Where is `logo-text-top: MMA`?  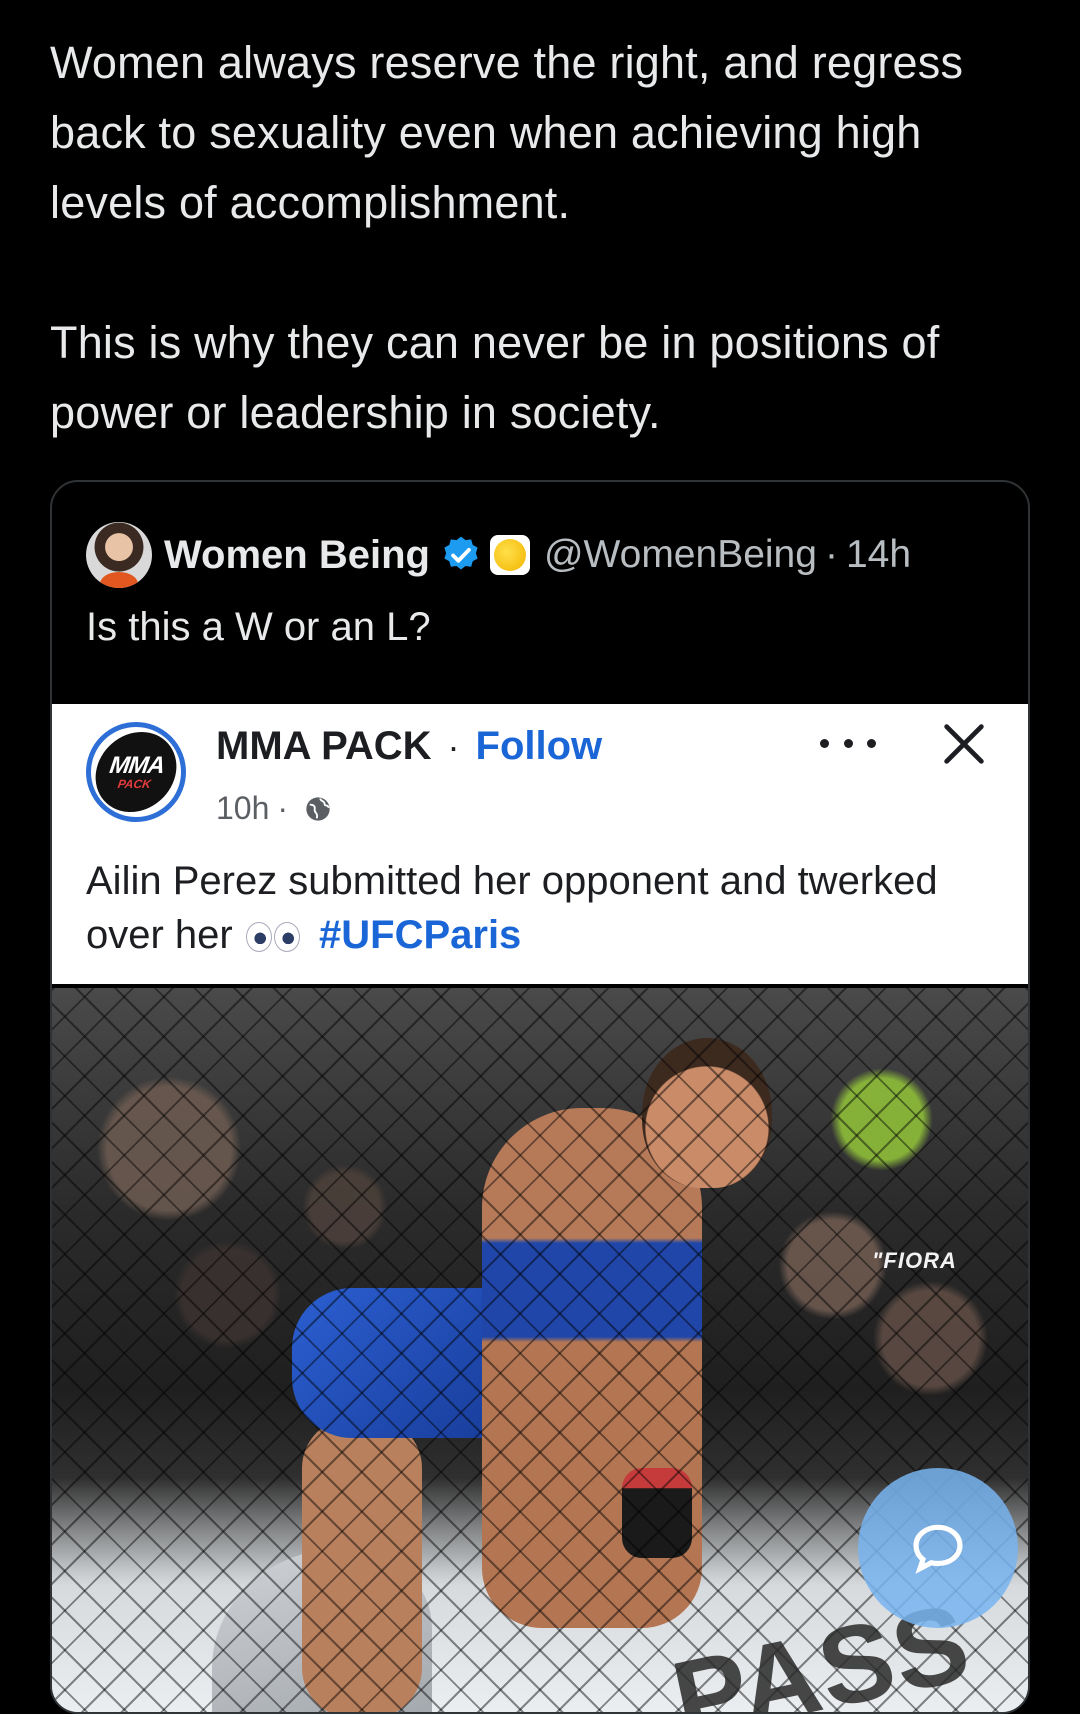 logo-text-top: MMA is located at coordinates (136, 765).